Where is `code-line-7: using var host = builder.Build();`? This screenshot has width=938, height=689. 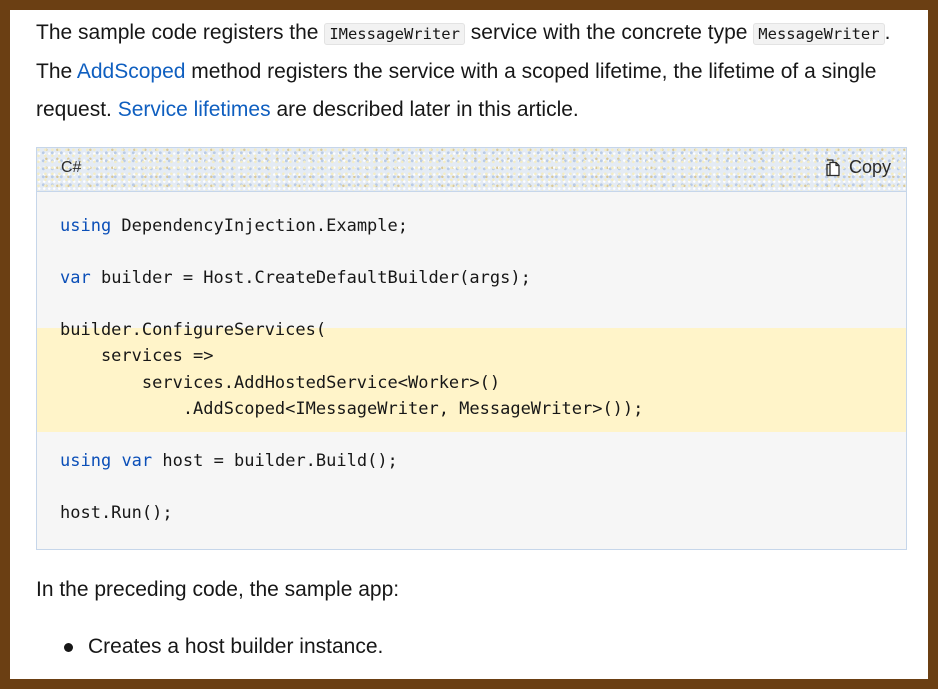 code-line-7: using var host = builder.Build(); is located at coordinates (229, 461).